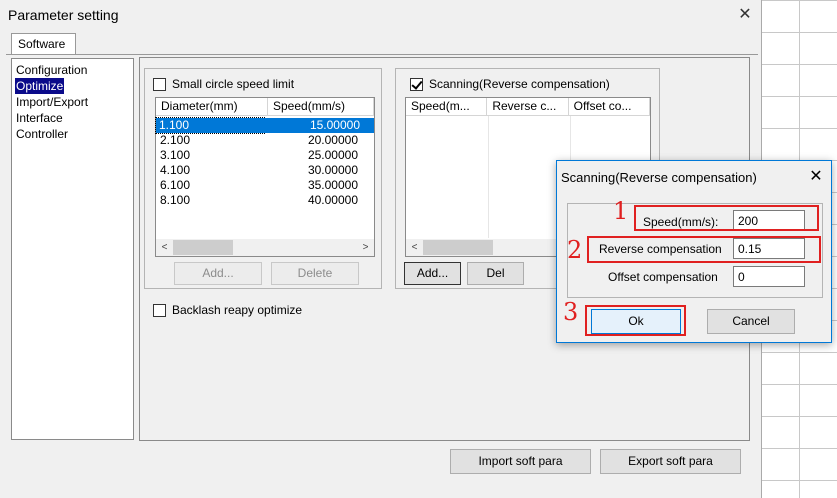 Image resolution: width=837 pixels, height=498 pixels. Describe the element at coordinates (63, 15) in the screenshot. I see `window-title: Parameter setting` at that location.